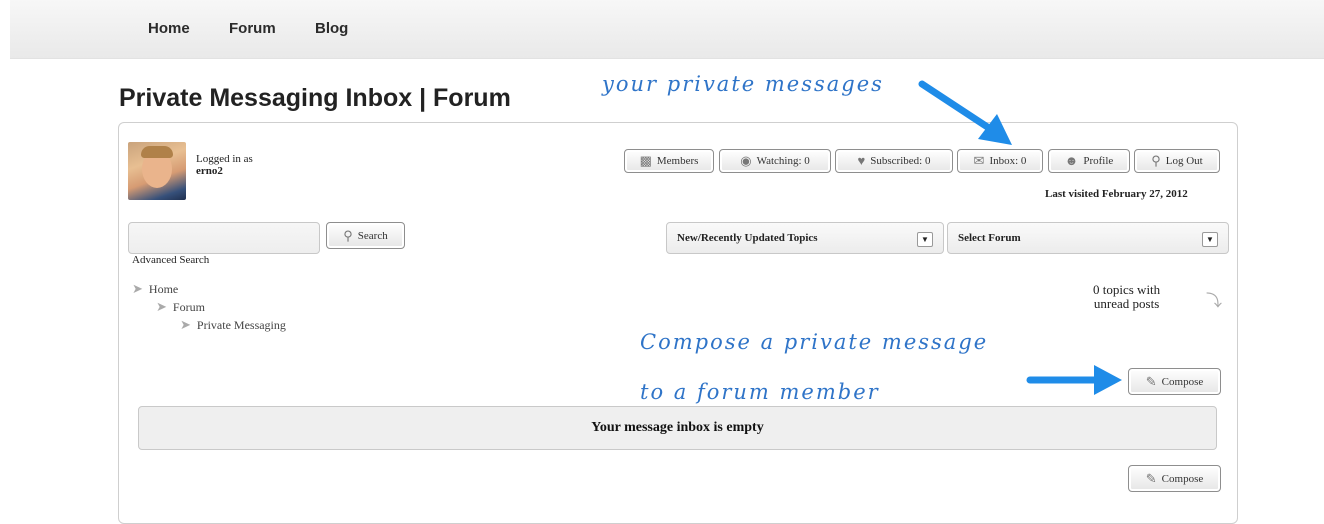 This screenshot has width=1324, height=524. I want to click on breadcrumb-forum-label: Forum, so click(188, 306).